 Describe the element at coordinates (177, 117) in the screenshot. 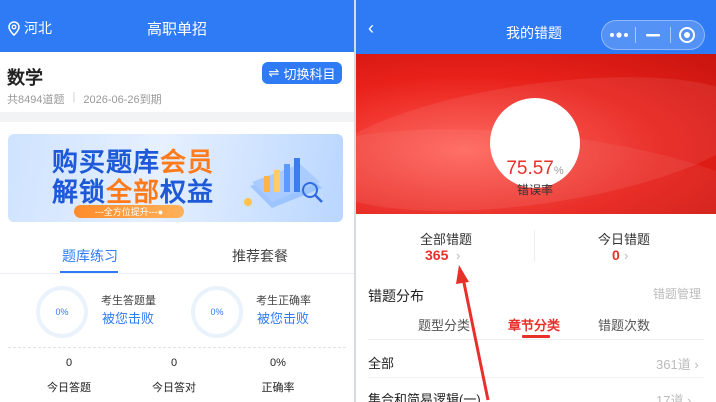

I see `section-gap` at that location.